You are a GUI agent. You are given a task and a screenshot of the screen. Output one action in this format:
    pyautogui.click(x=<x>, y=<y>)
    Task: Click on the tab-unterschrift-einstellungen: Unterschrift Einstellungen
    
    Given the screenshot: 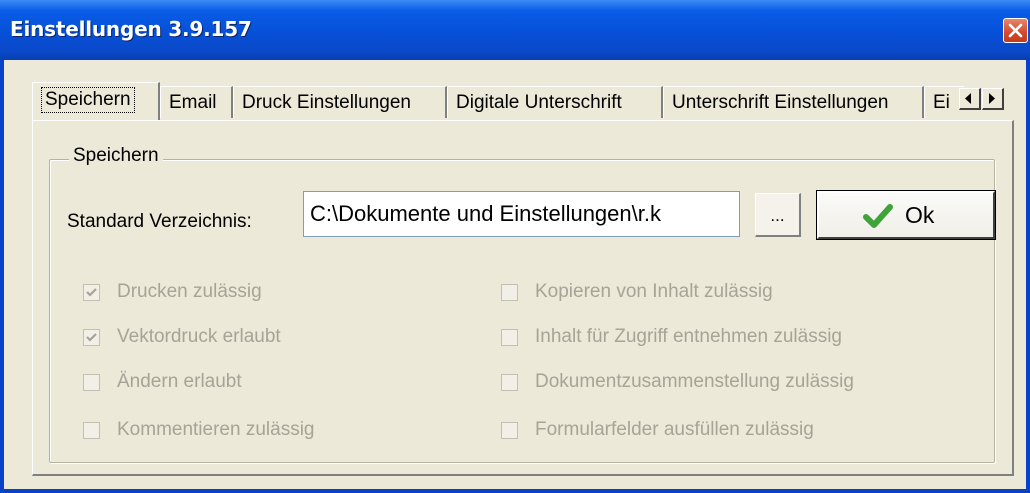 What is the action you would take?
    pyautogui.click(x=793, y=102)
    